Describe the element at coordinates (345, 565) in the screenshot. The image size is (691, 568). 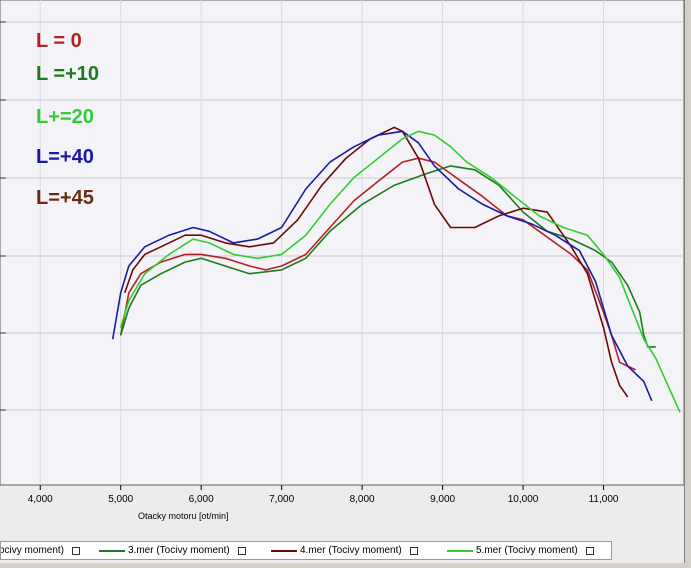
I see `window-bottom-edge` at that location.